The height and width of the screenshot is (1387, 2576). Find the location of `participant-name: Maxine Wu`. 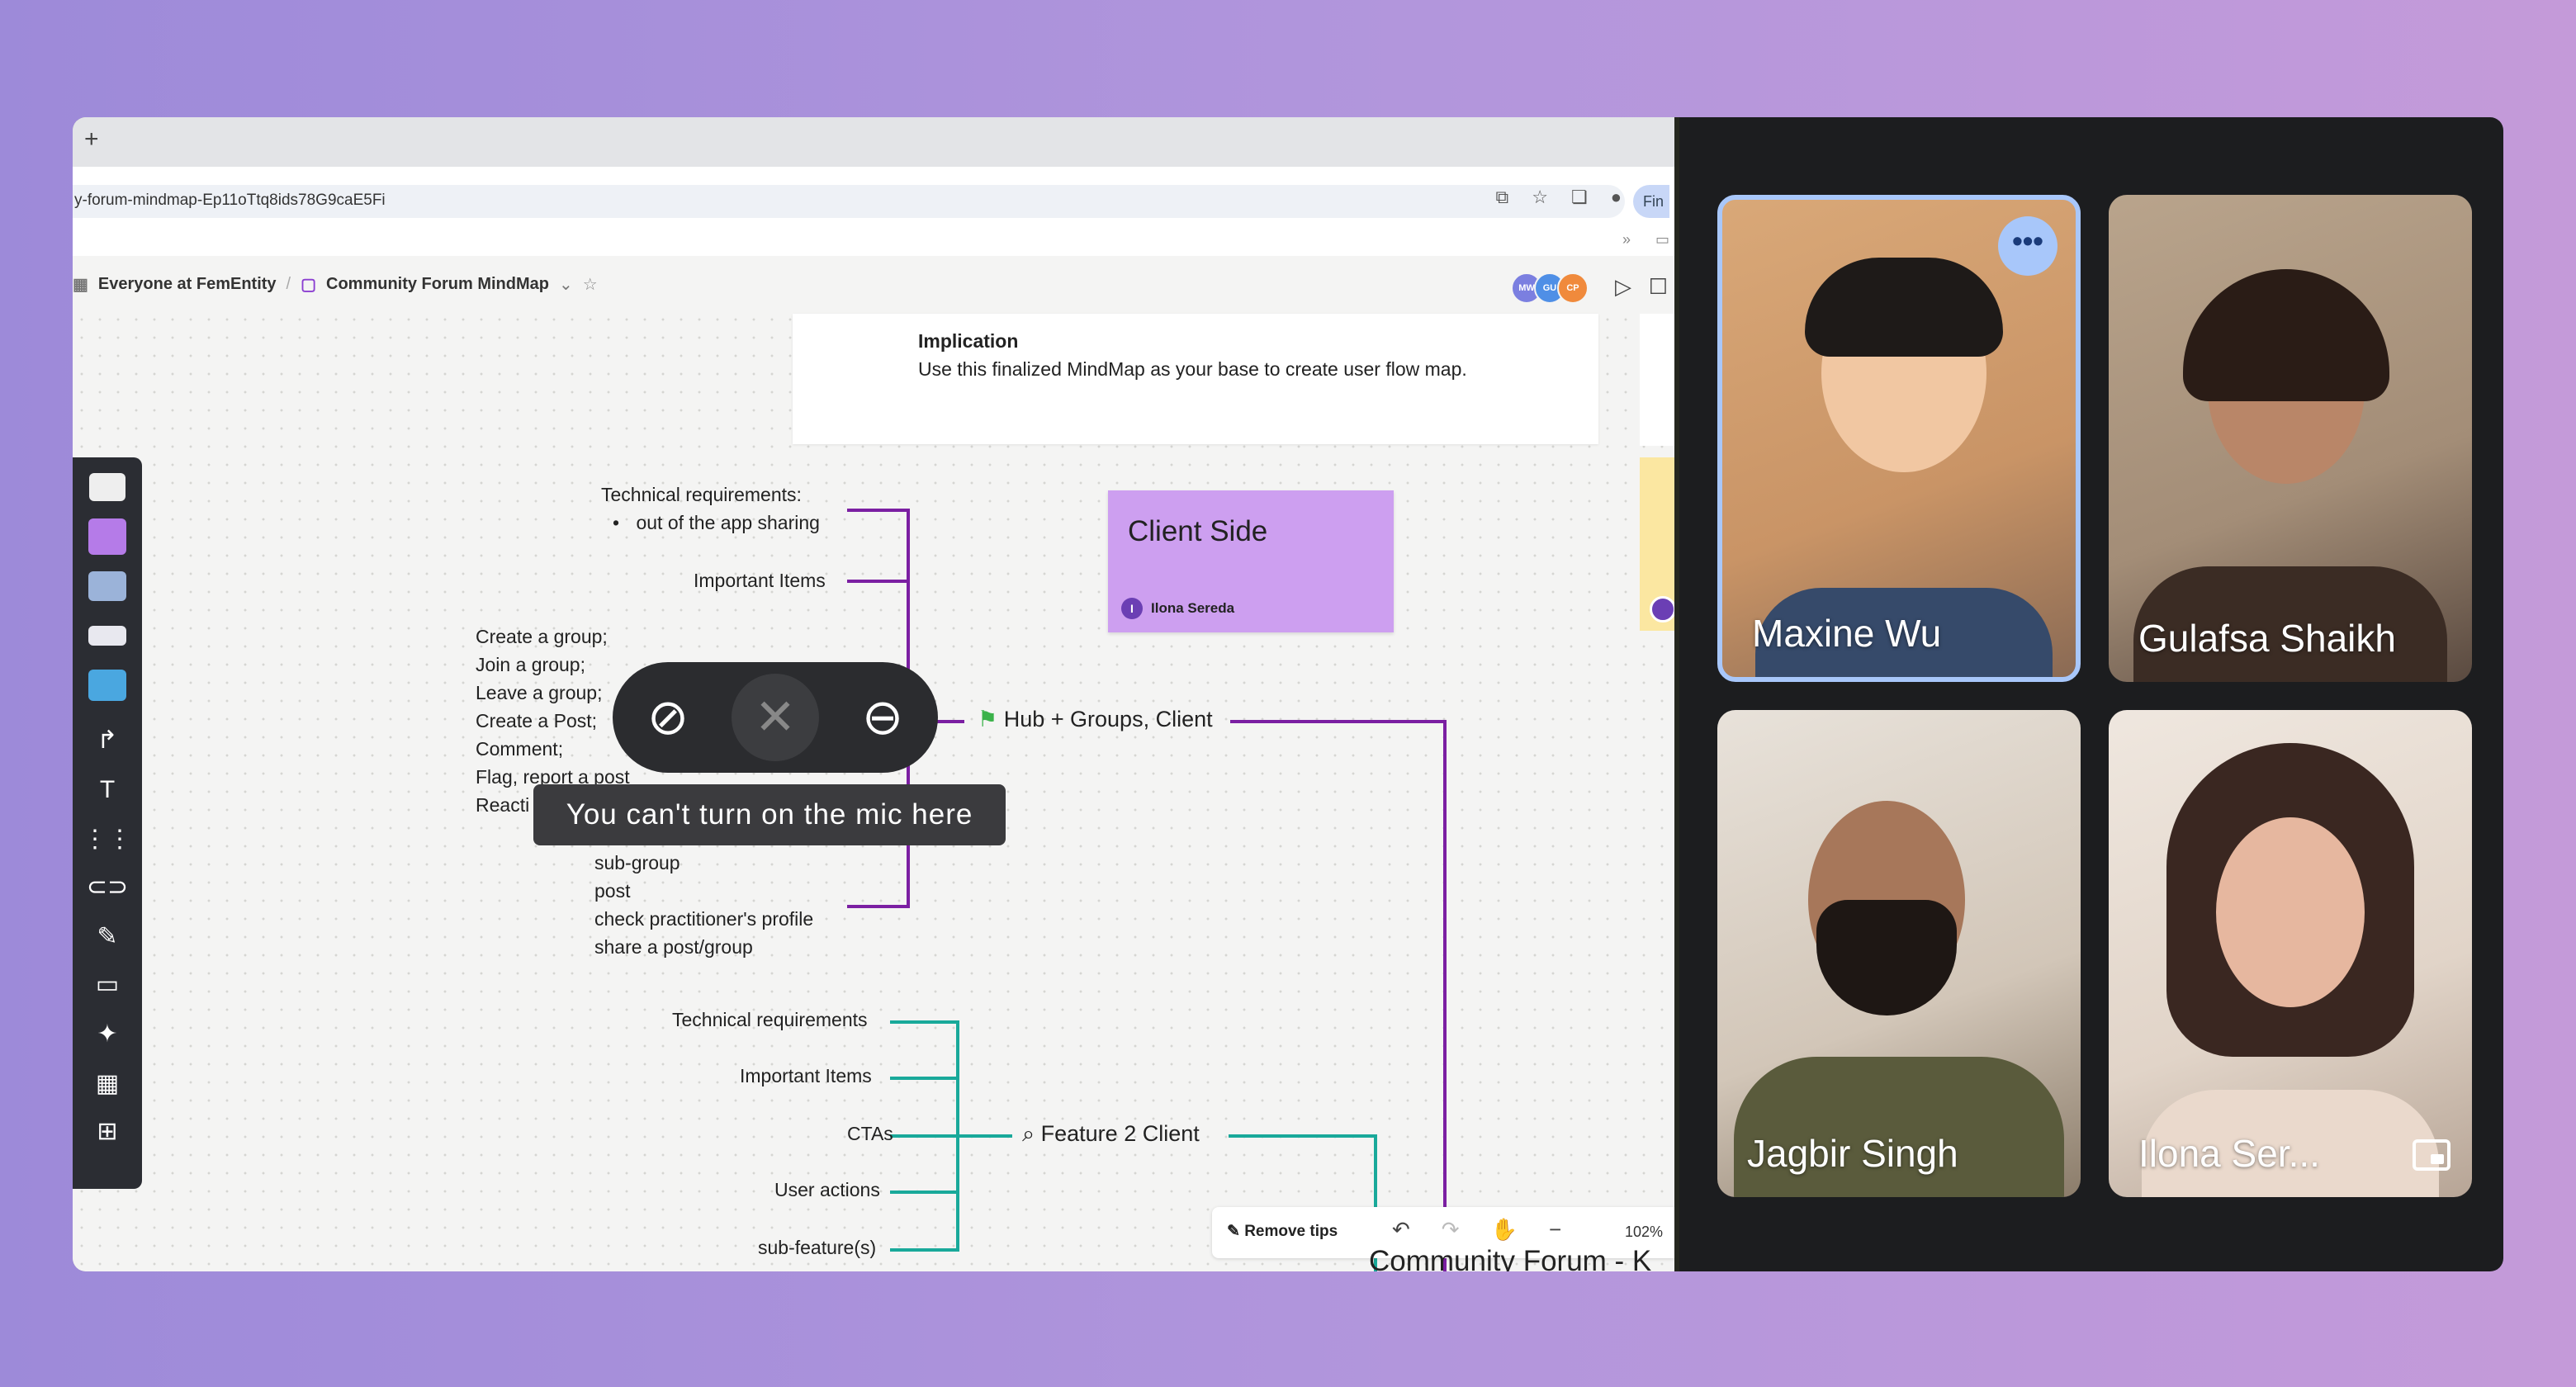

participant-name: Maxine Wu is located at coordinates (1847, 633).